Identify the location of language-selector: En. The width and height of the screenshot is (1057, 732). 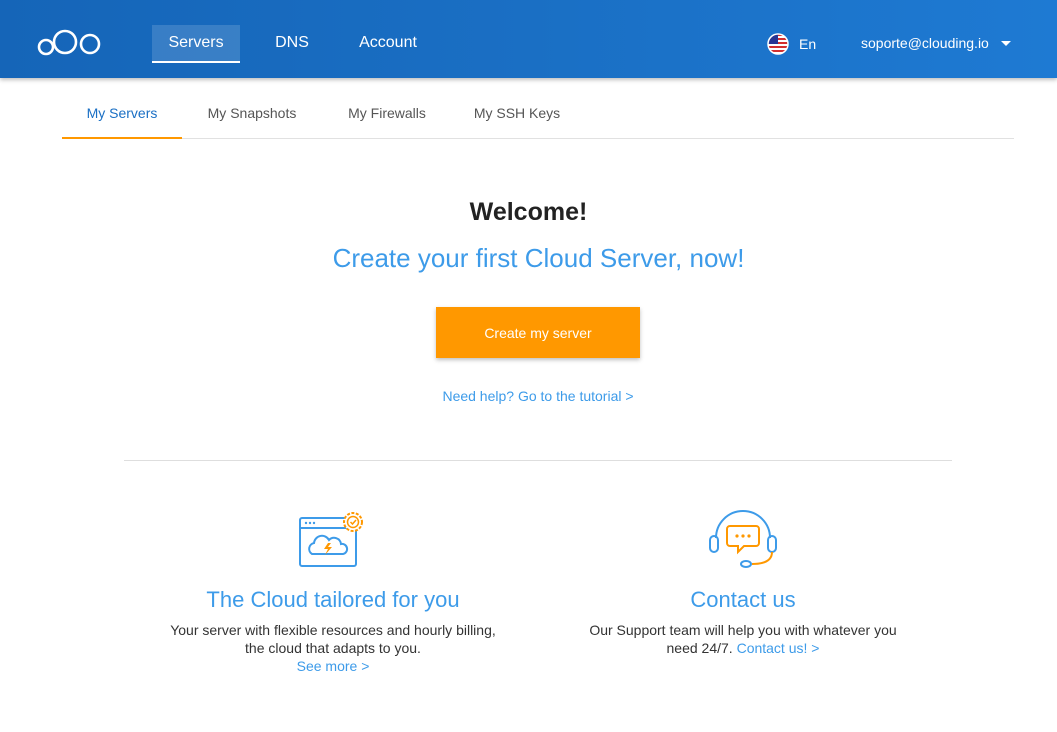
(791, 44).